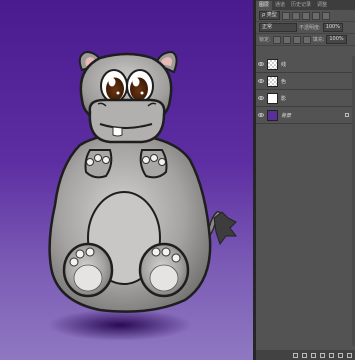 Image resolution: width=355 pixels, height=360 pixels. I want to click on hippo-left-eye, so click(114, 86).